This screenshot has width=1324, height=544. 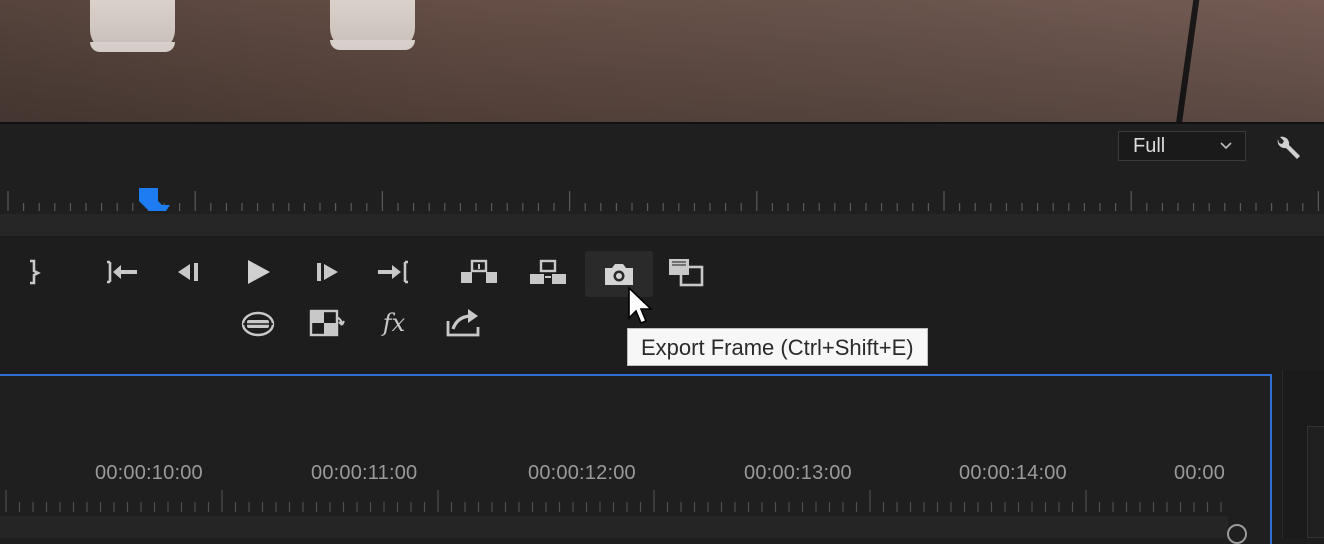 What do you see at coordinates (1237, 534) in the screenshot?
I see `timeline-zoom-handle` at bounding box center [1237, 534].